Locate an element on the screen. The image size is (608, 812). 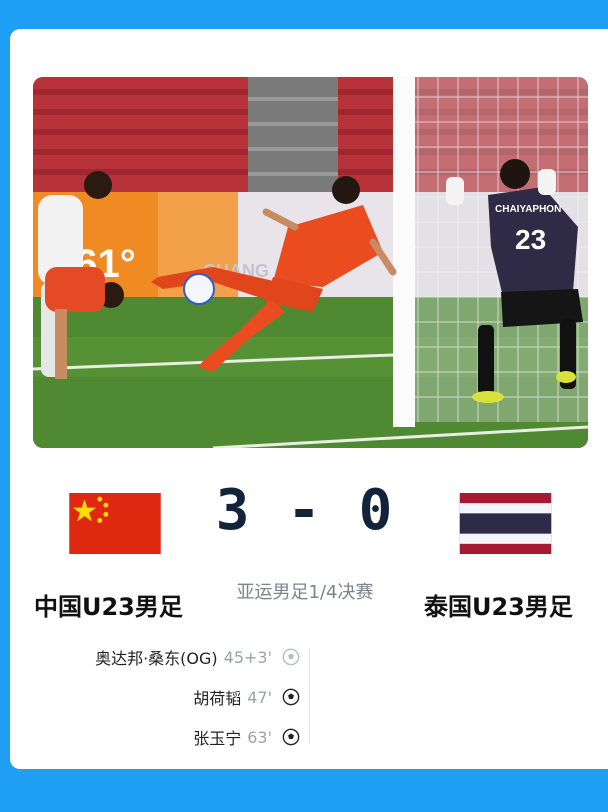
goal-scorer: 奥达邦·桑东(OG) is located at coordinates (156, 658).